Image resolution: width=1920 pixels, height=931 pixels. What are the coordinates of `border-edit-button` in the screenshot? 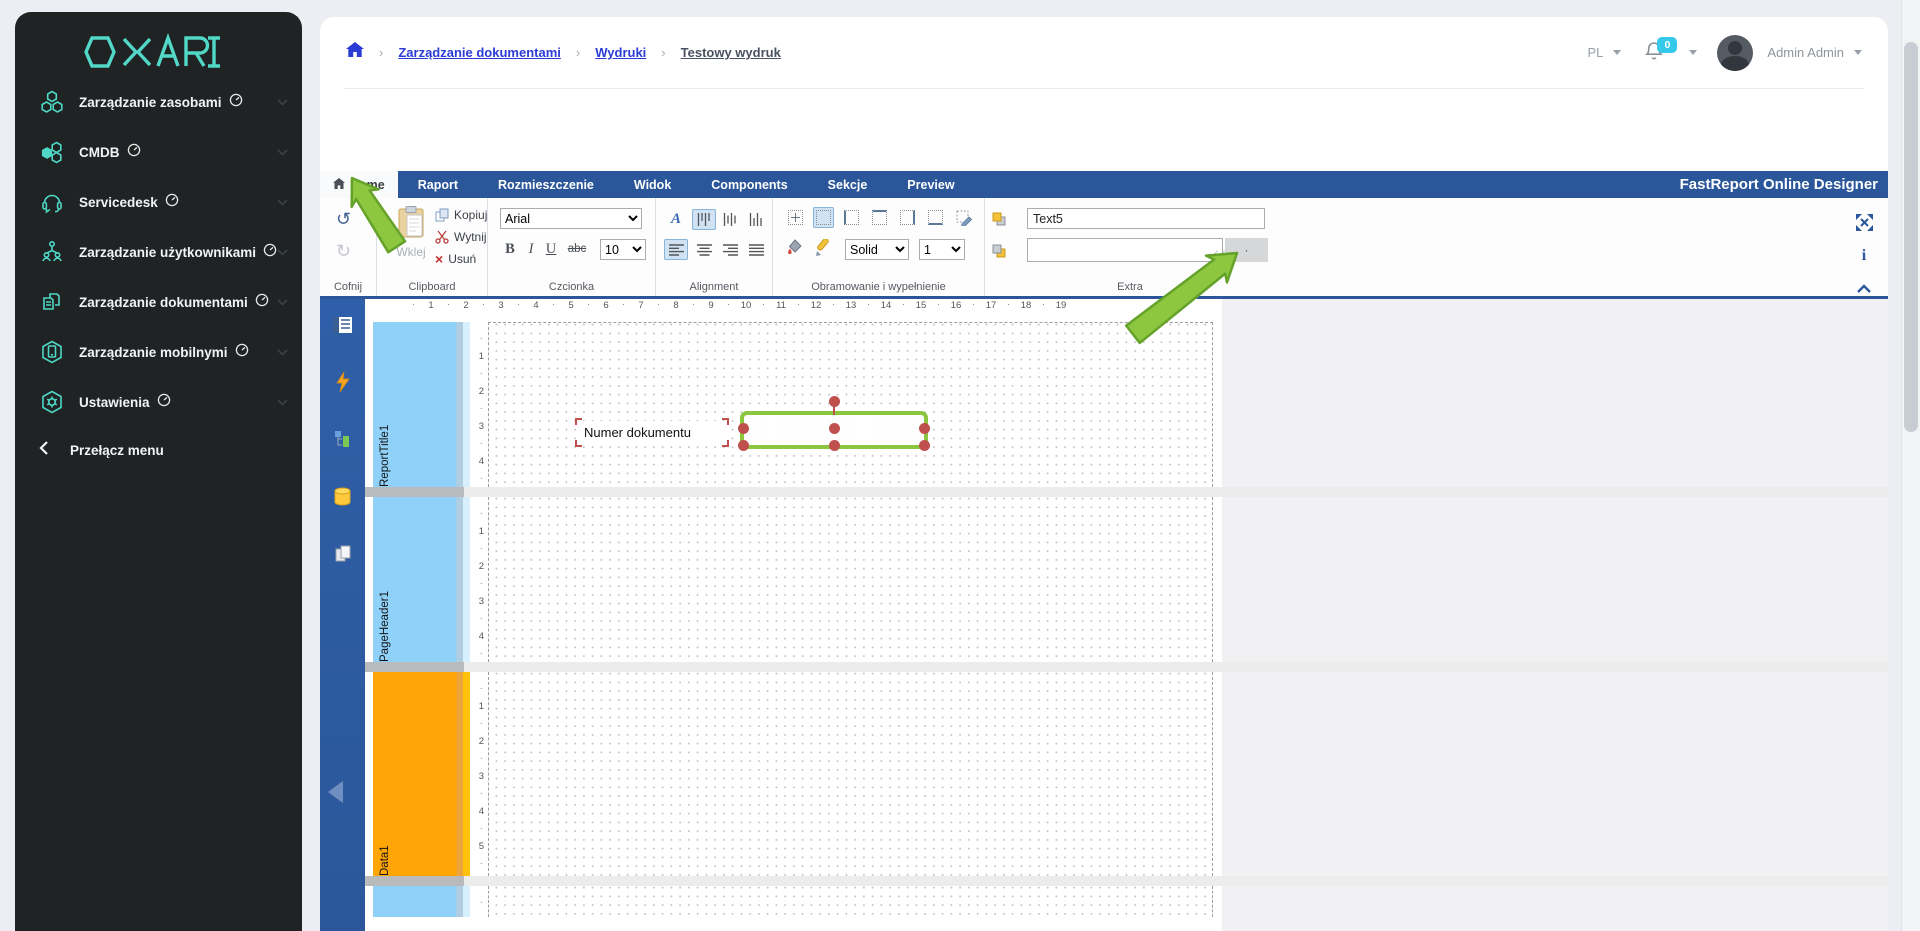 It's located at (963, 217).